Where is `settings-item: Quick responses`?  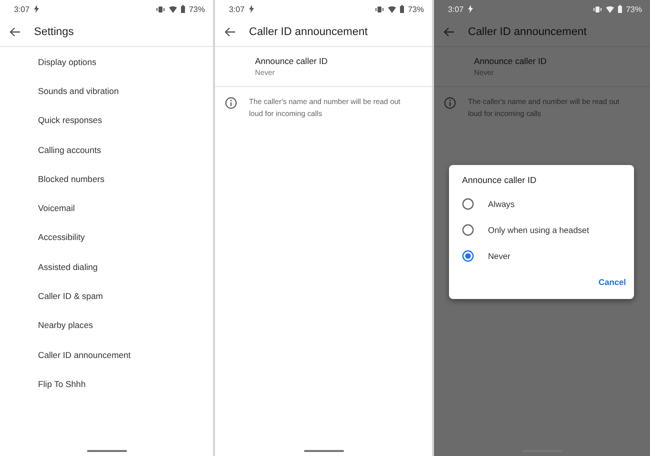
settings-item: Quick responses is located at coordinates (106, 120).